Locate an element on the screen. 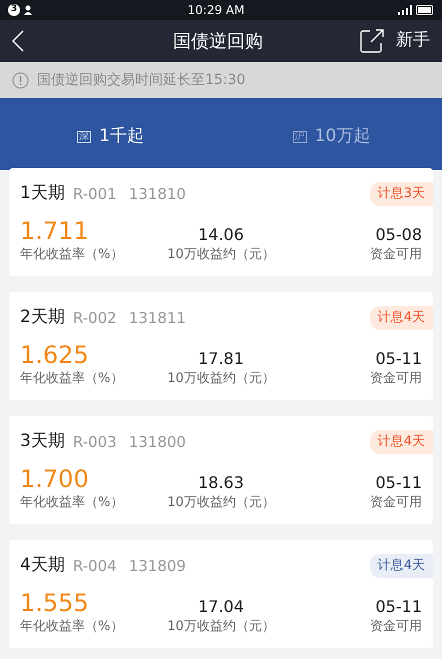 The width and height of the screenshot is (442, 659). signal-icon is located at coordinates (405, 10).